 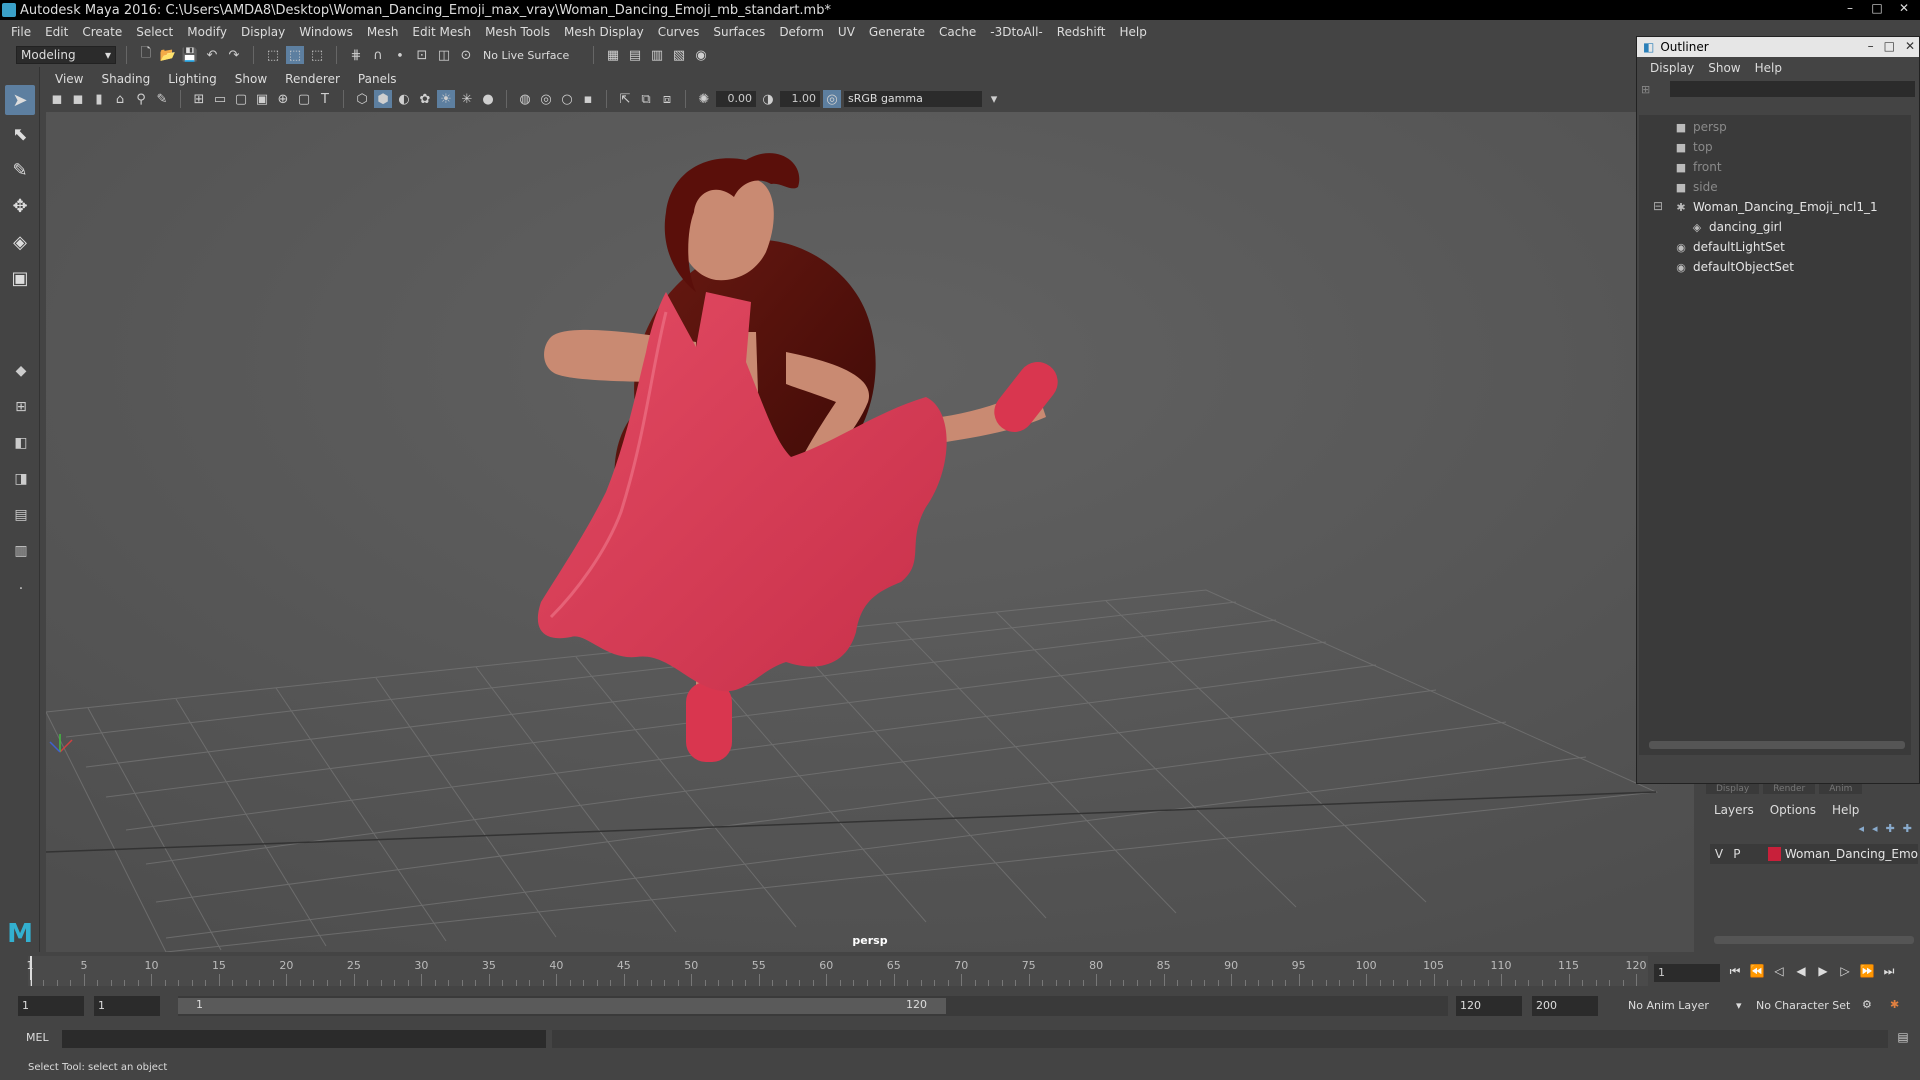 I want to click on xray-joints-icon: ⧉, so click(x=646, y=99).